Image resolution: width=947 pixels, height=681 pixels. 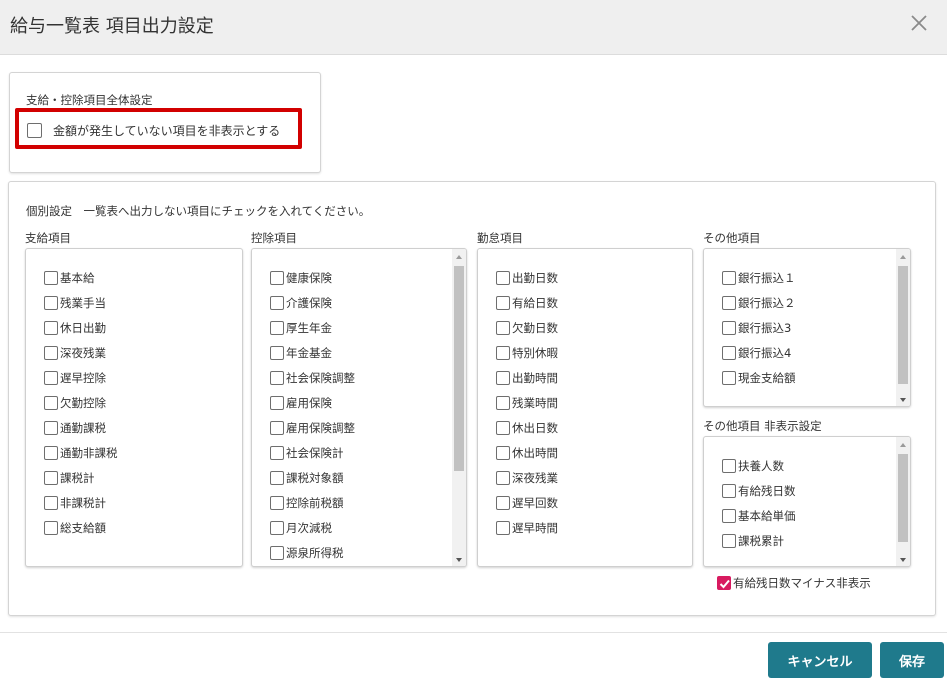 I want to click on other-hidden-scrollbar, so click(x=903, y=501).